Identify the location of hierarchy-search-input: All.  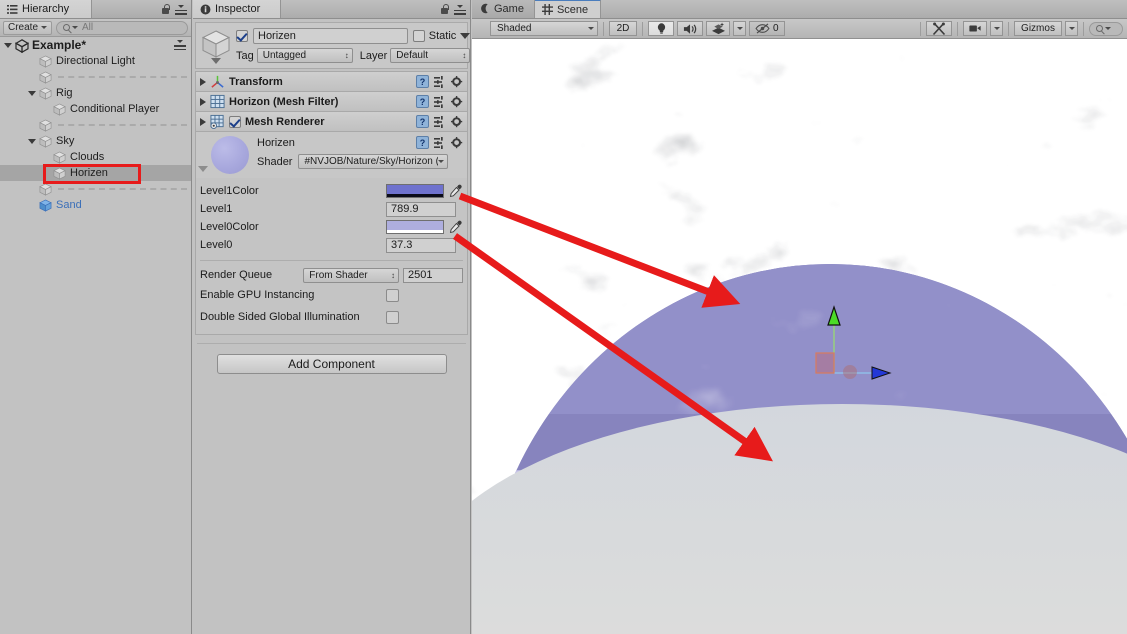
(122, 27).